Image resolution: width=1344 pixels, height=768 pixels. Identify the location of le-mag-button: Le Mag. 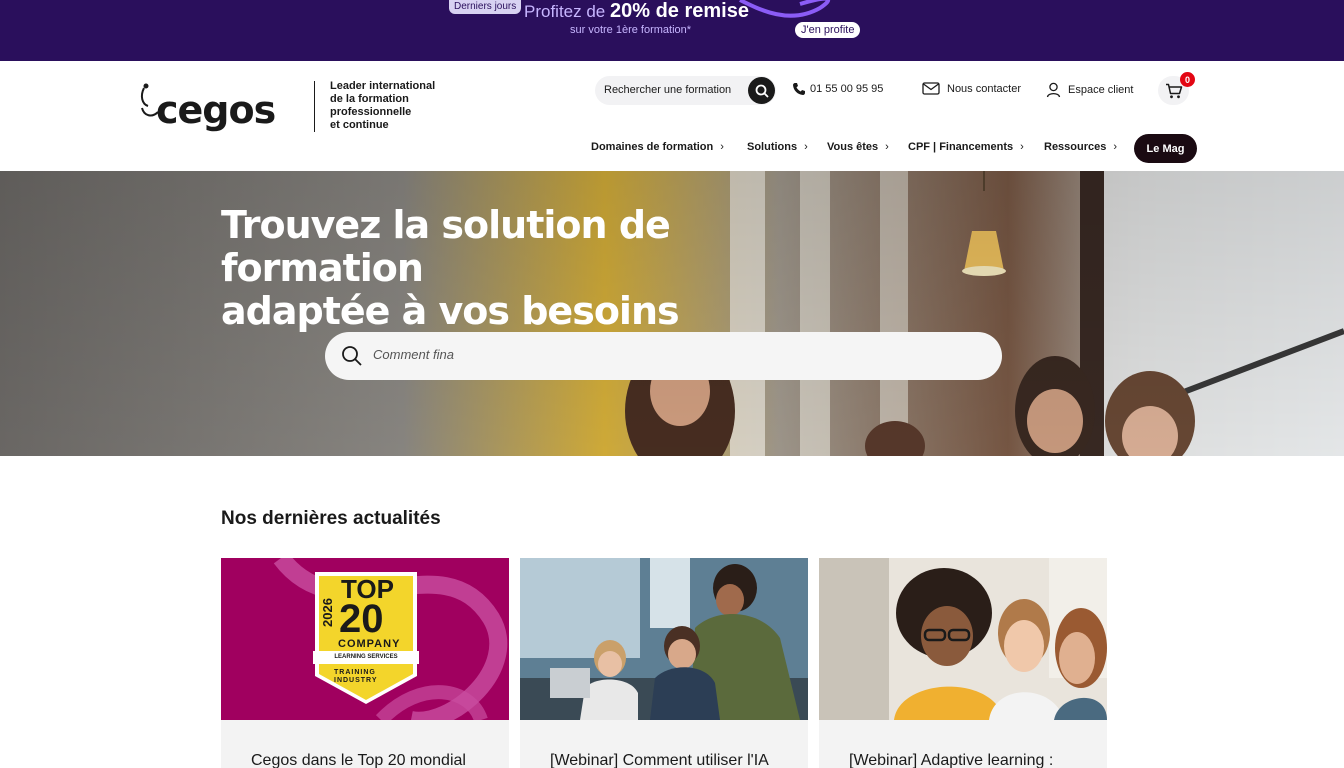
(1165, 148).